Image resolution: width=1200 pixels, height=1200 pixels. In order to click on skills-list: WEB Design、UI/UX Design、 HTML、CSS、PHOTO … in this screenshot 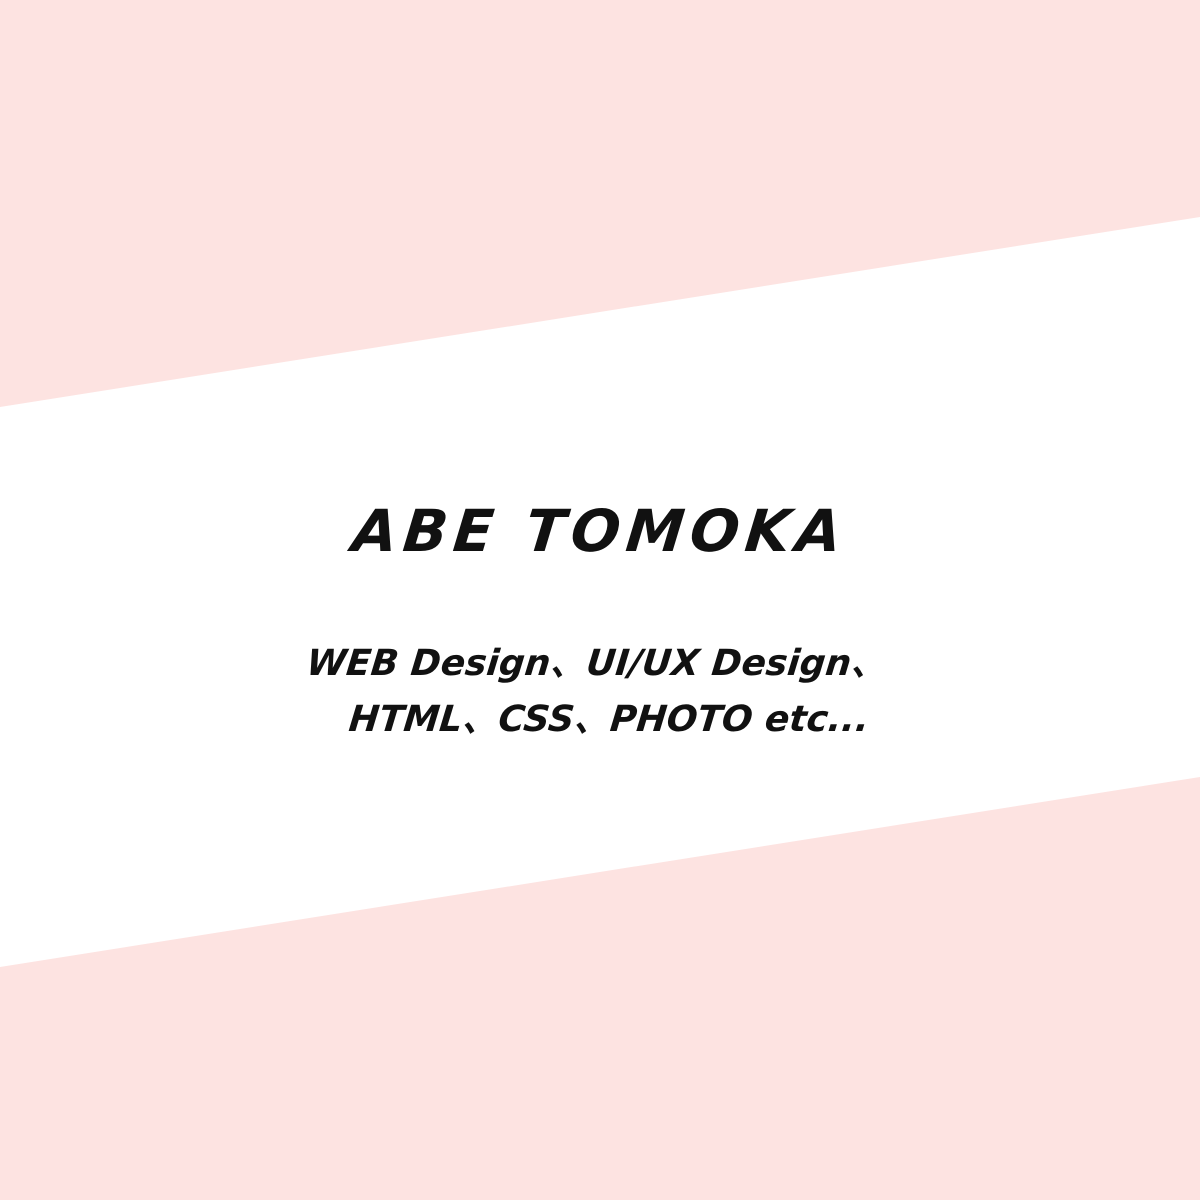, I will do `click(600, 692)`.